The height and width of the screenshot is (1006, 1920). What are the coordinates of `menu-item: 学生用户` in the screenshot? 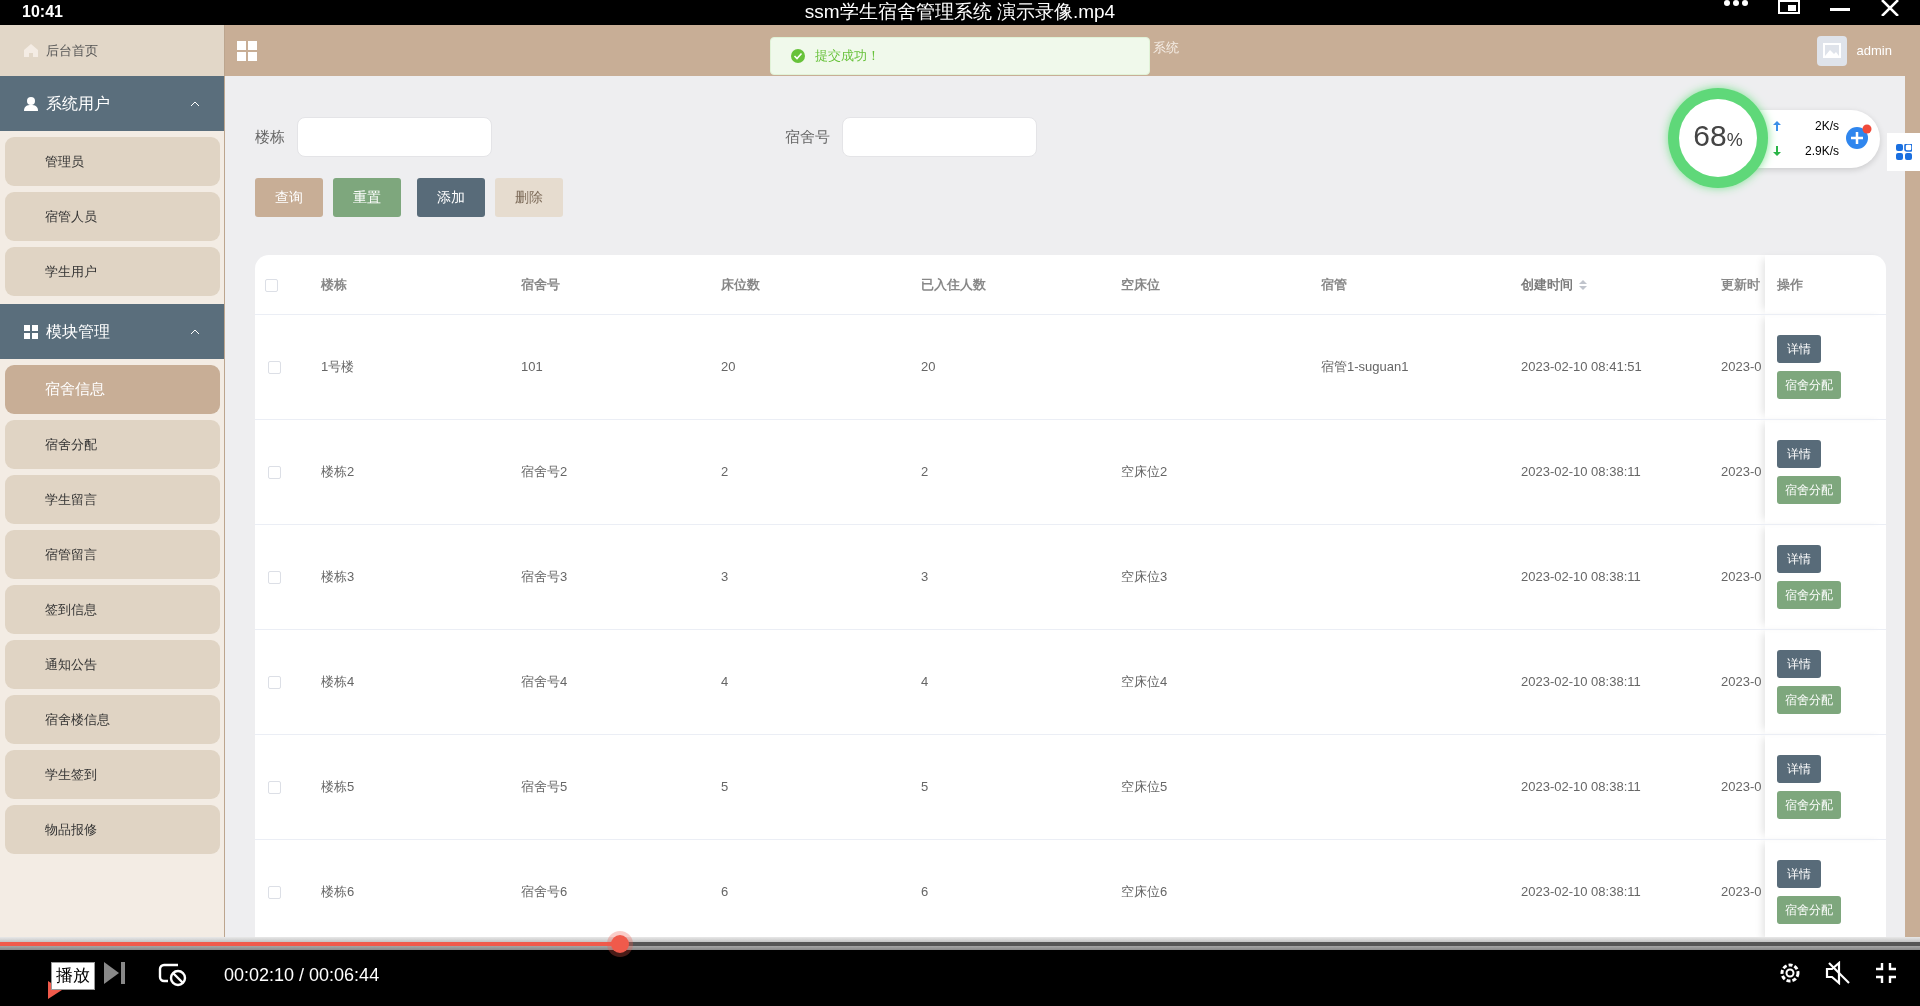 It's located at (112, 271).